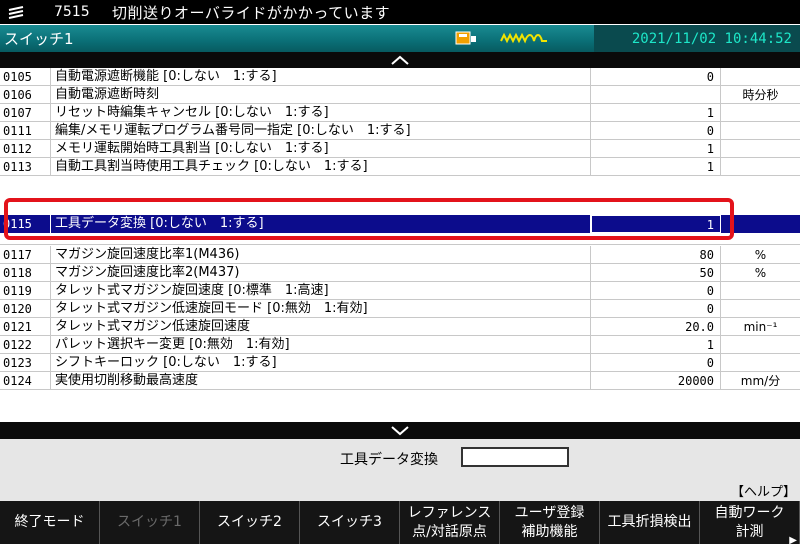  Describe the element at coordinates (321, 148) in the screenshot. I see `param-name: メモリ運転開始時工具割当 [0:しない 1:する]` at that location.